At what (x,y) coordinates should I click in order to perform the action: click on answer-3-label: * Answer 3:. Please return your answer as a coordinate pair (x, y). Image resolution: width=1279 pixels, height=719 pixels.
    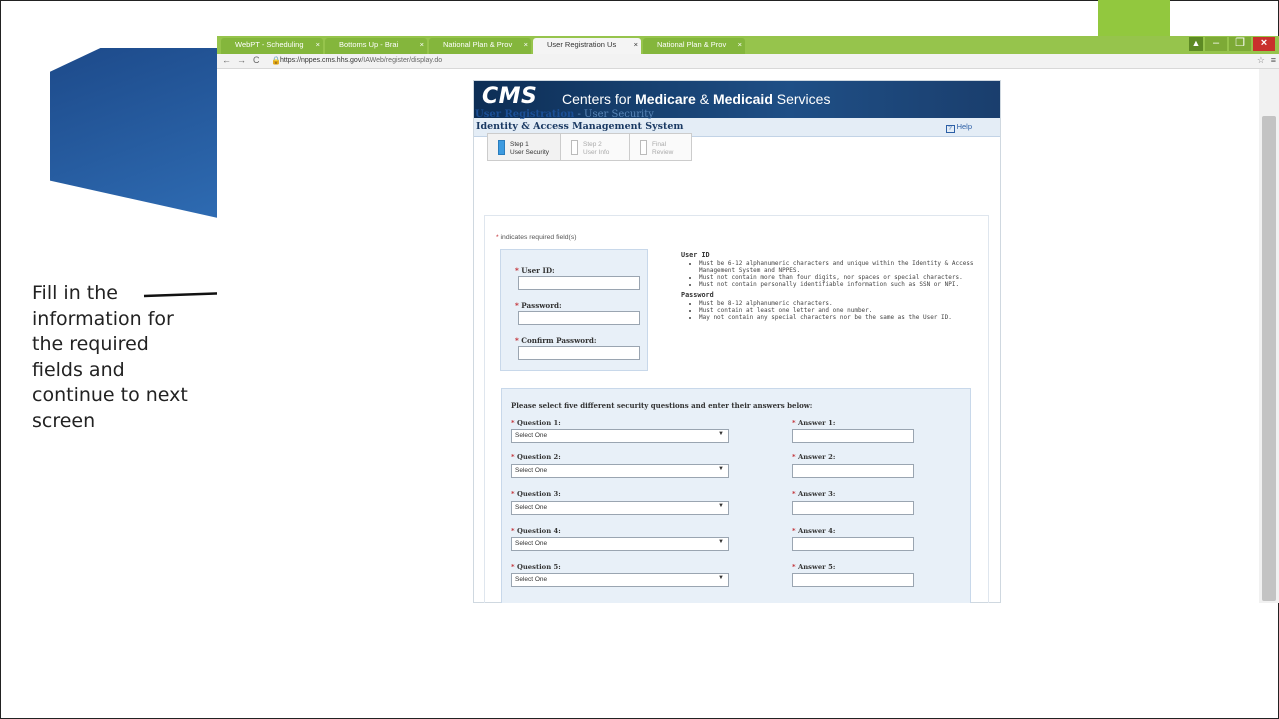
    Looking at the image, I should click on (813, 494).